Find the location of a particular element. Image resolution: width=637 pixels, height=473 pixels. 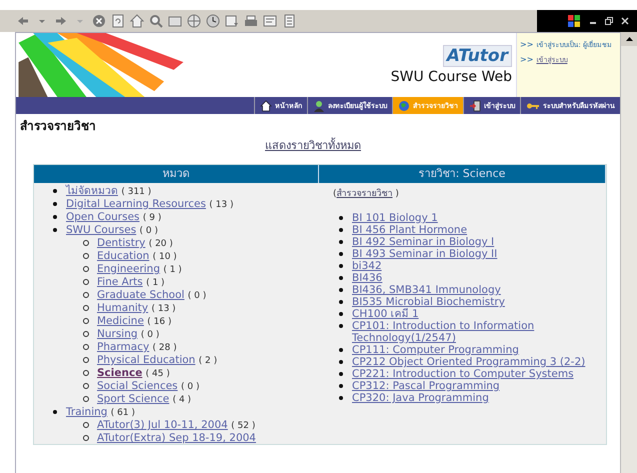

course-count: ( 16 ) is located at coordinates (159, 322).